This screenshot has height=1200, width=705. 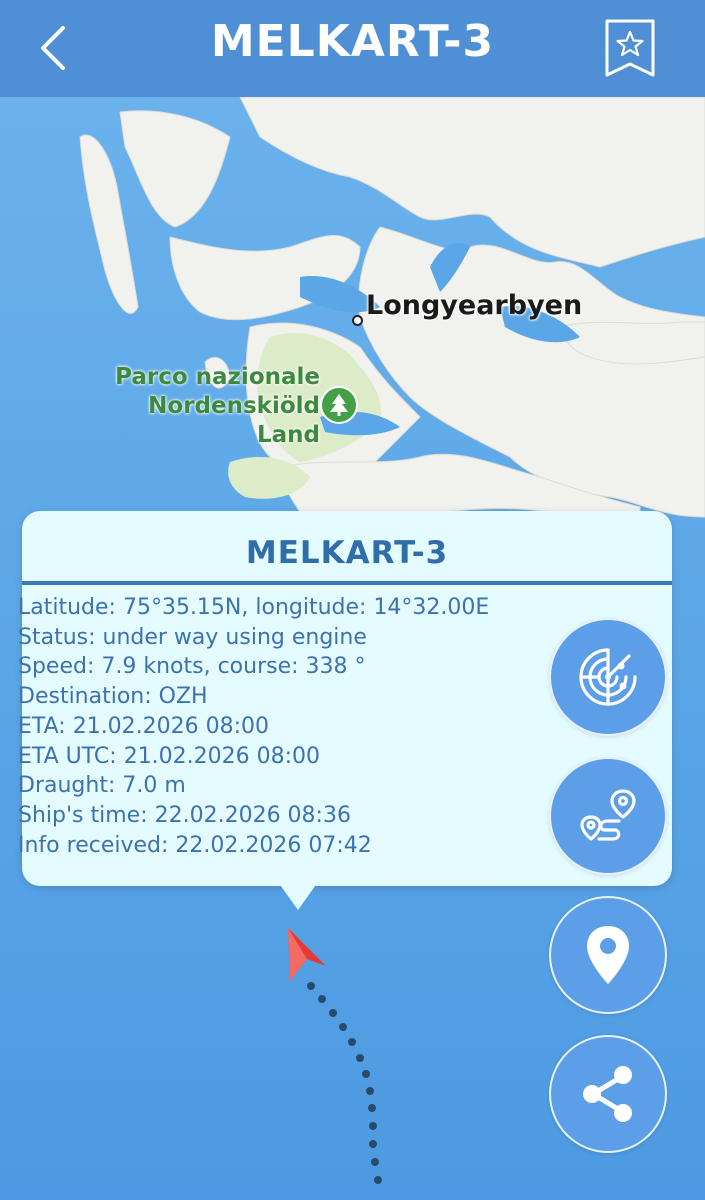 I want to click on radar-icon, so click(x=608, y=677).